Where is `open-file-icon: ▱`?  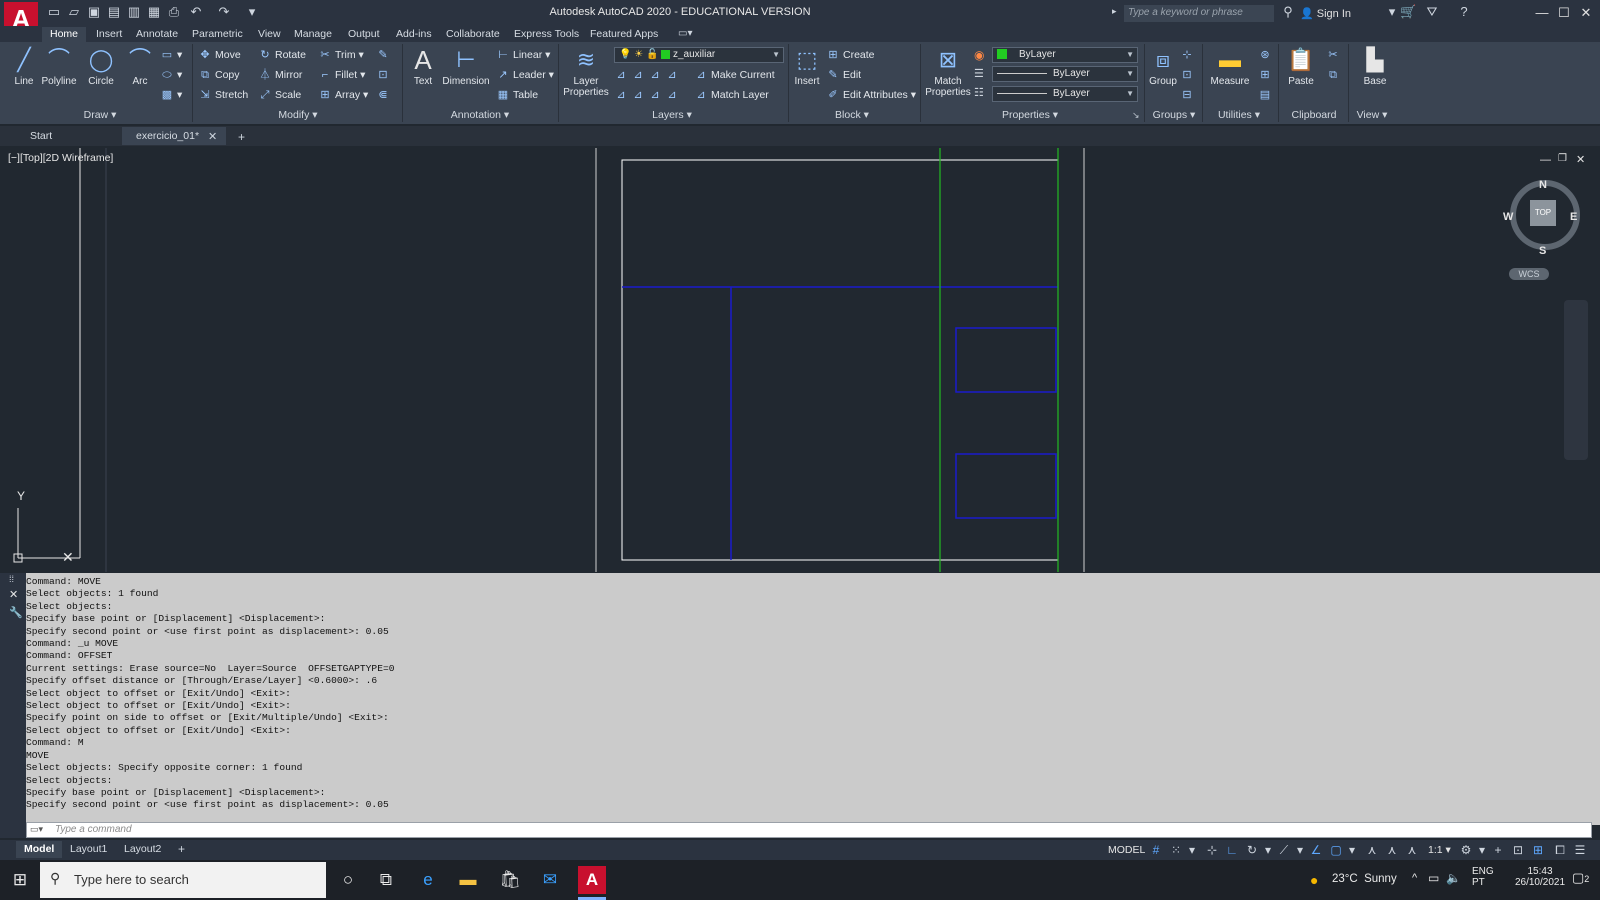
open-file-icon: ▱ is located at coordinates (74, 12).